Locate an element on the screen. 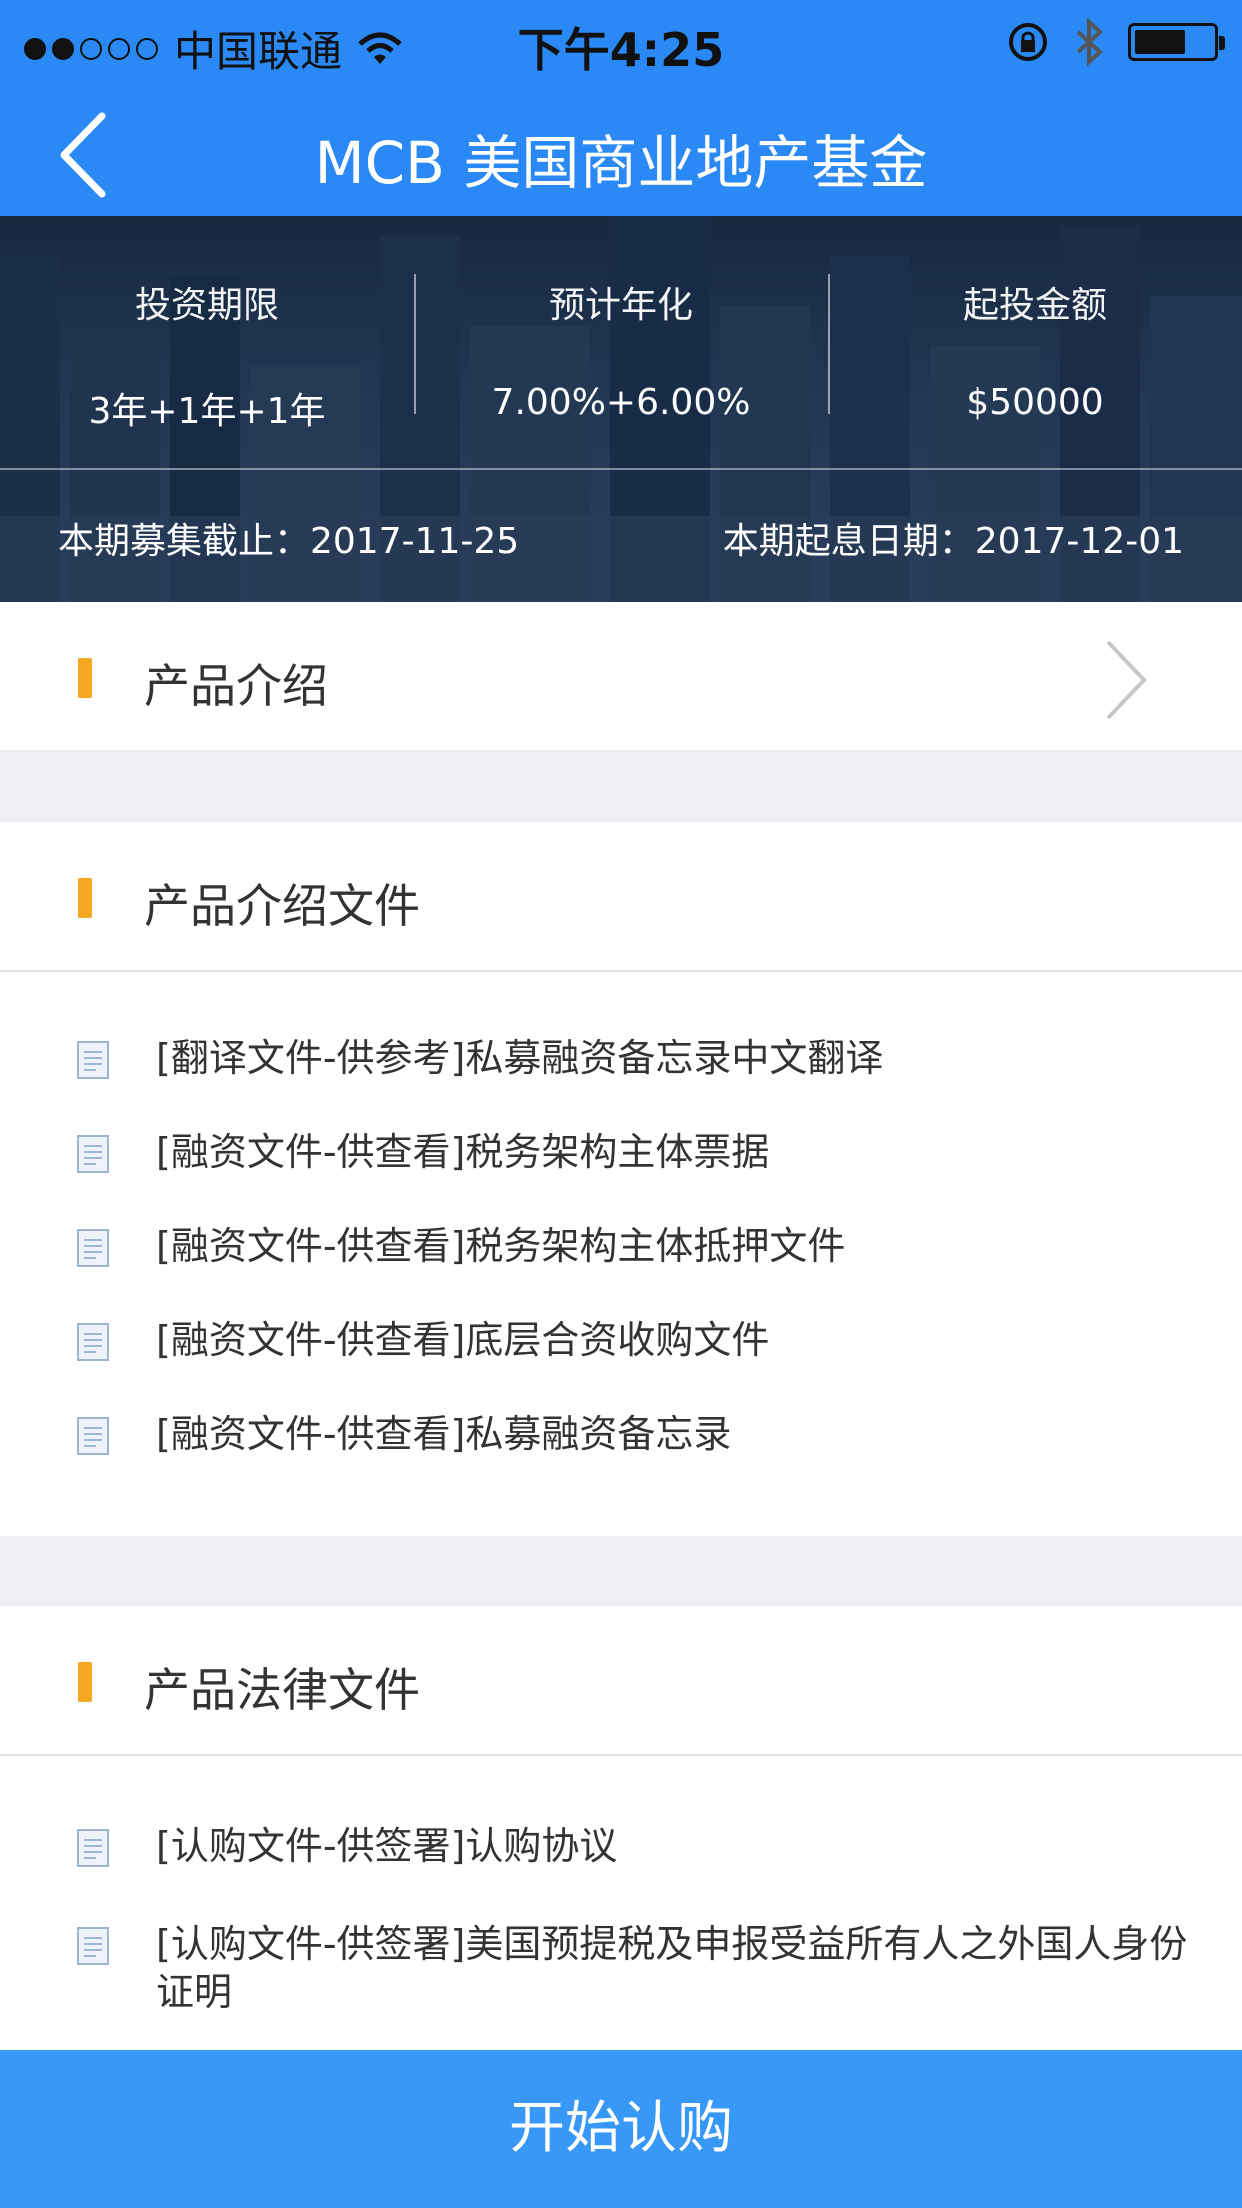 The image size is (1242, 2208). doc-item: [融资文件-供查看]税务架构主体抵押文件 is located at coordinates (621, 1246).